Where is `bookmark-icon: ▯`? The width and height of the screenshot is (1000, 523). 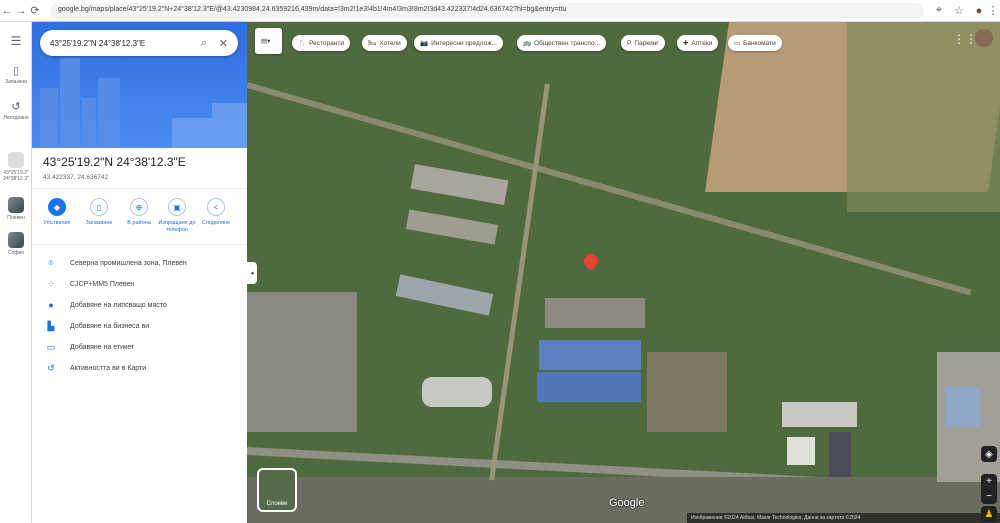
bookmark-icon: ▯ is located at coordinates (16, 71).